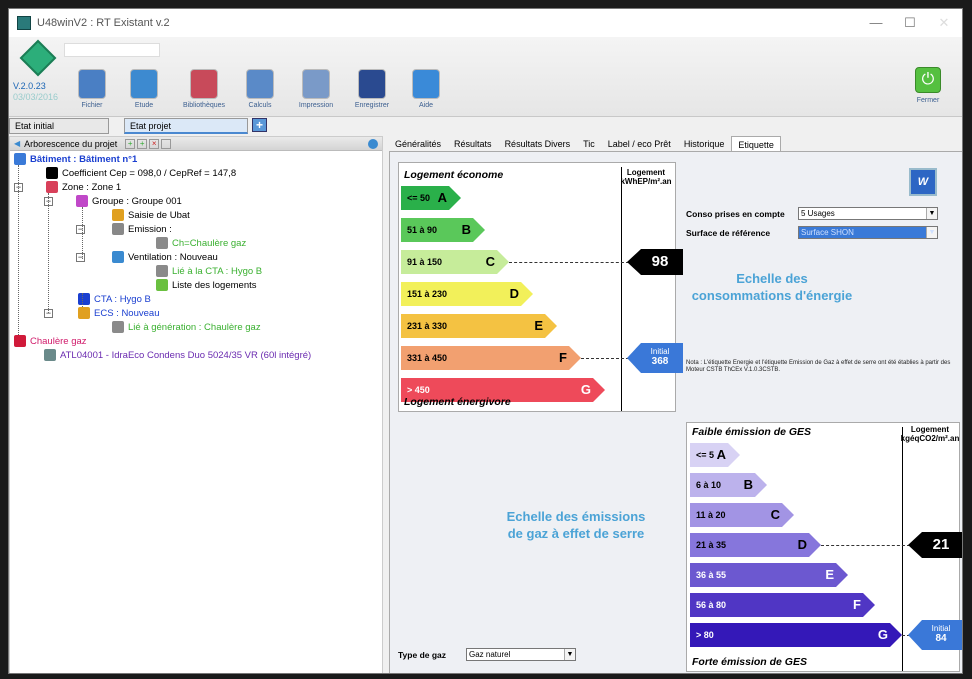  I want to click on toolbar-button-fichier: Fichier, so click(92, 89).